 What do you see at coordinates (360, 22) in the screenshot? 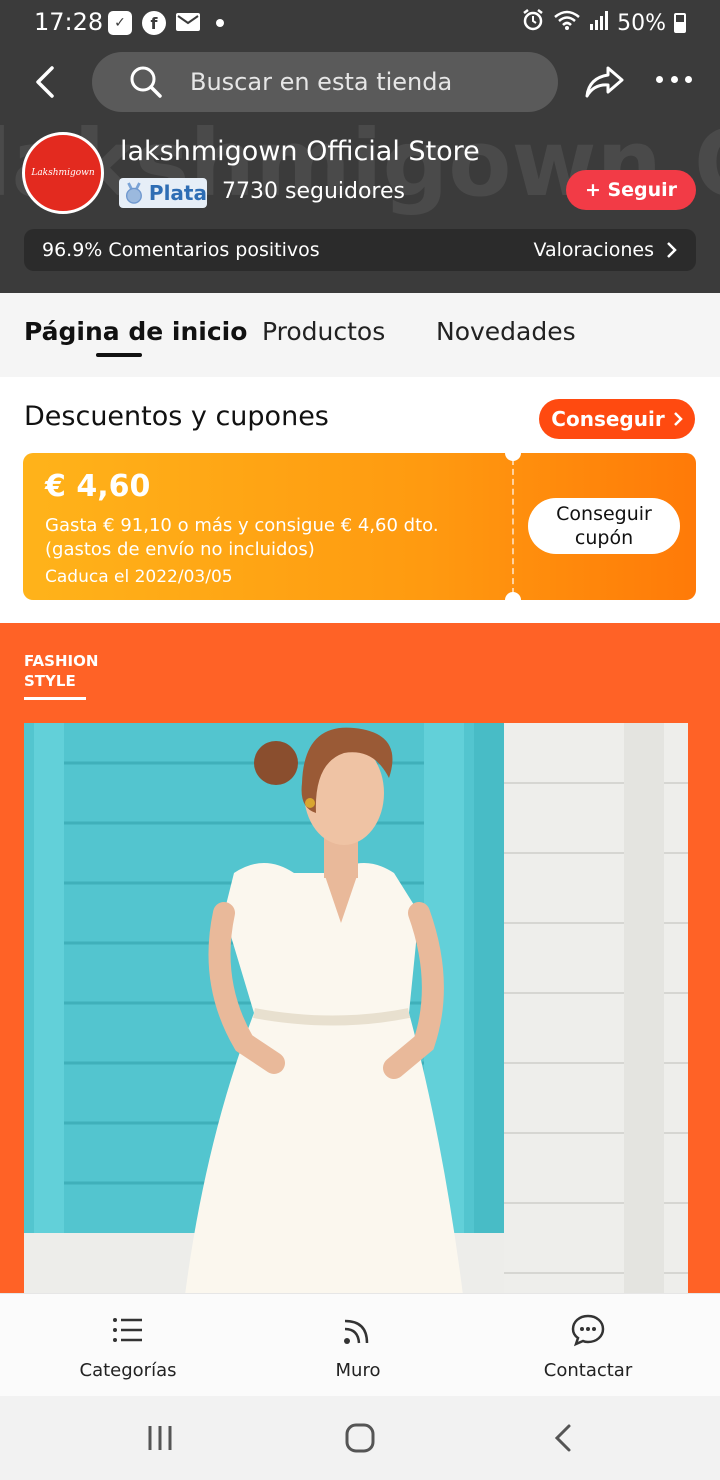
I see `status-bar: 17:28 ✓ f 50%` at bounding box center [360, 22].